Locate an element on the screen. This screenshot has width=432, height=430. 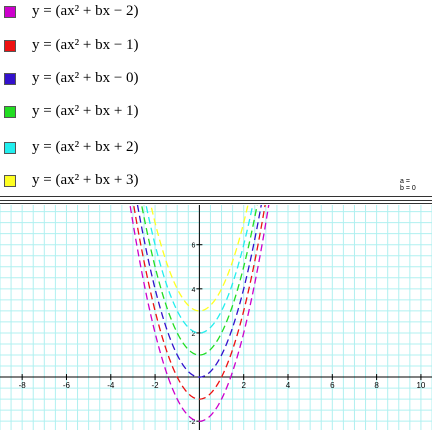
y-tick-label: 6 is located at coordinates (193, 246).